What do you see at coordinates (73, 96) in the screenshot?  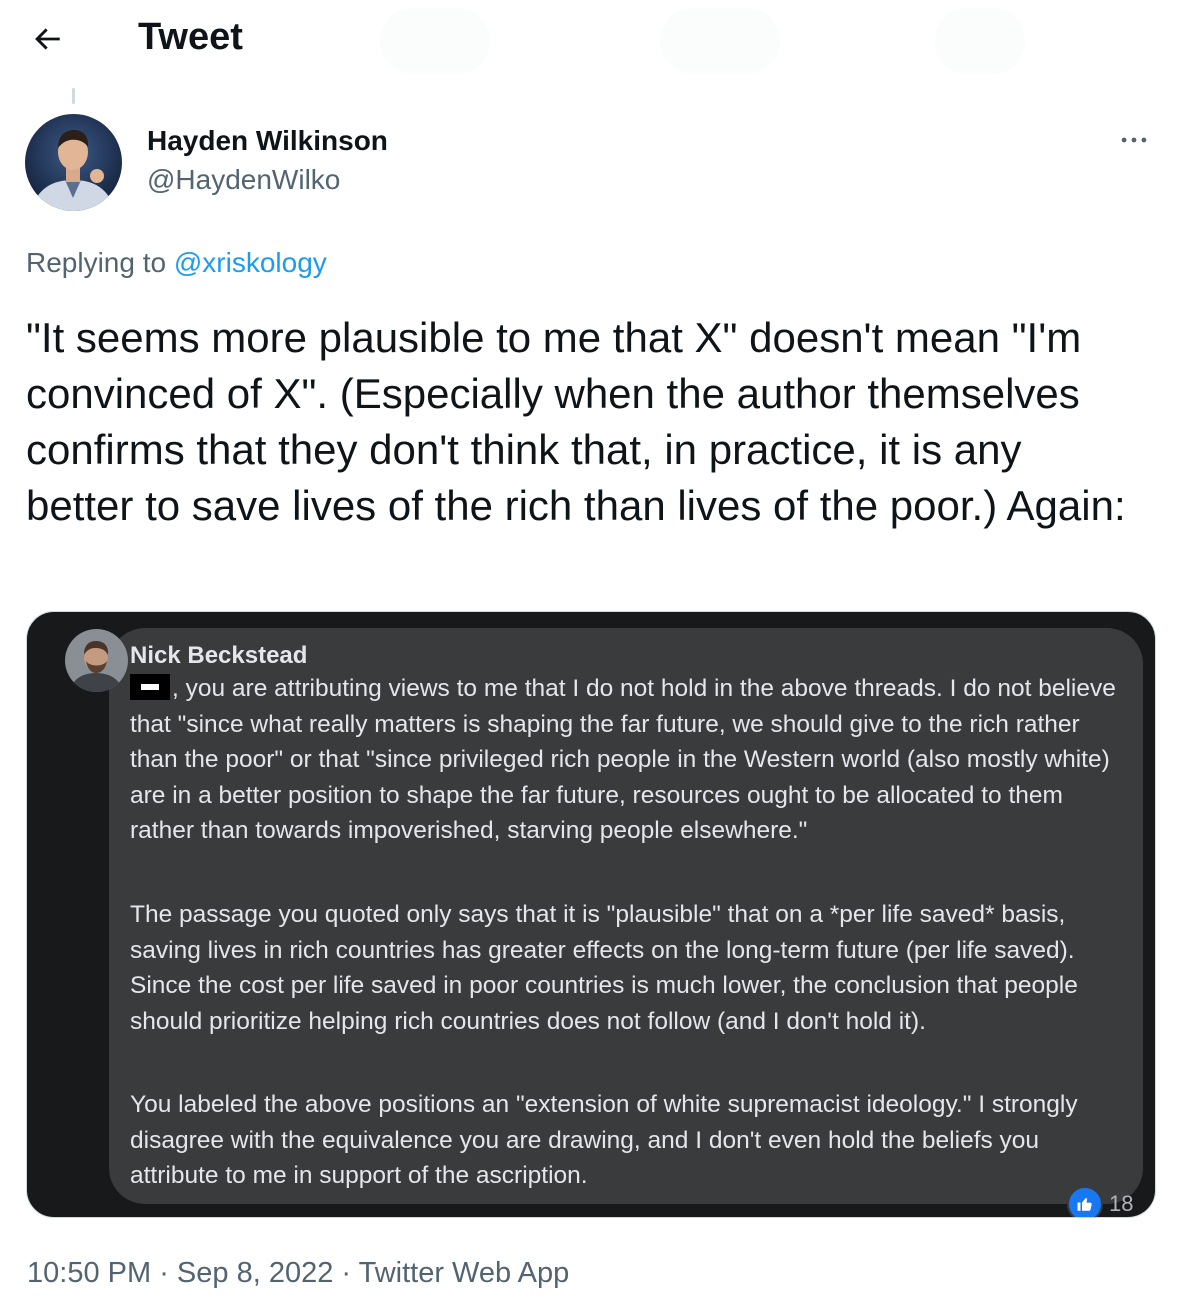 I see `thread-connector-line` at bounding box center [73, 96].